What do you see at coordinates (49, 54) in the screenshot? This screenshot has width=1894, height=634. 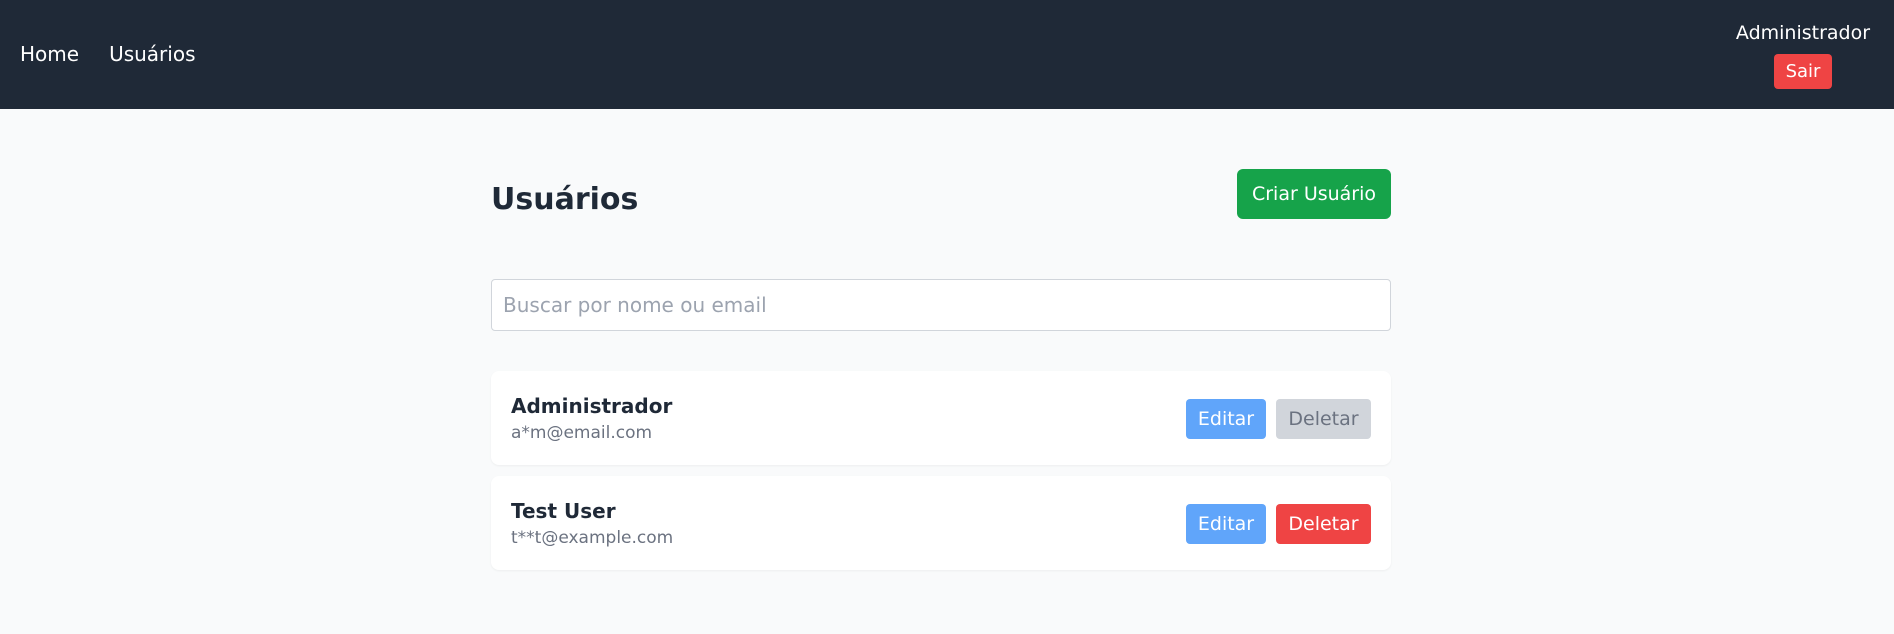 I see `nav-link-home: Home` at bounding box center [49, 54].